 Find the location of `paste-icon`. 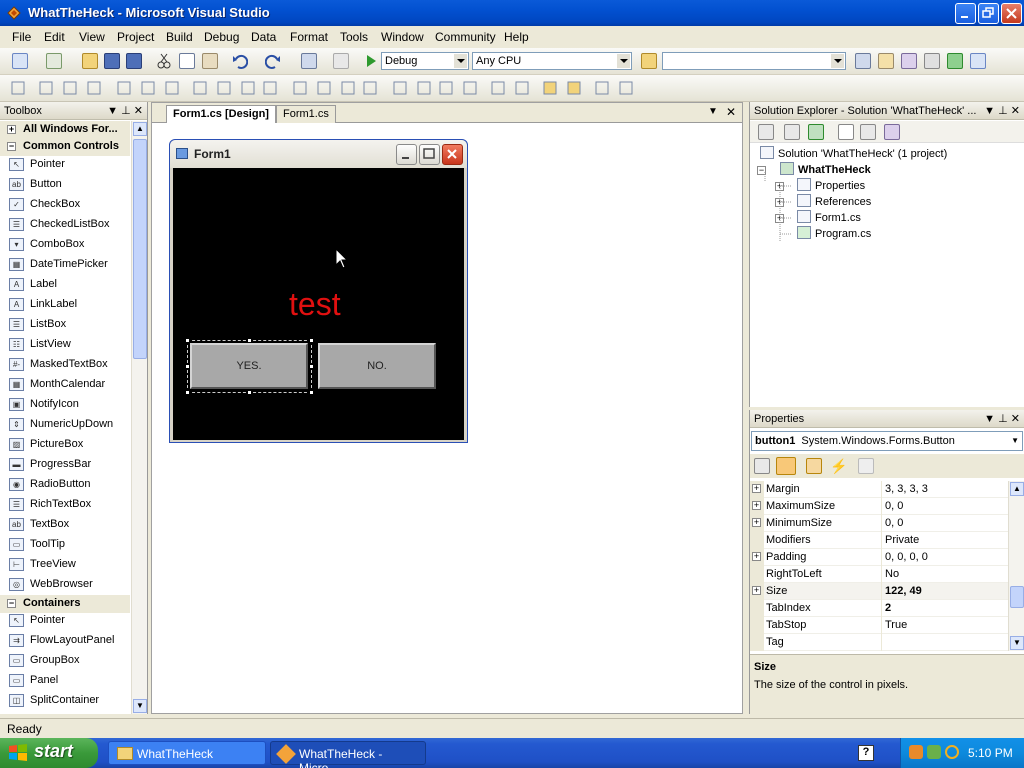

paste-icon is located at coordinates (210, 61).